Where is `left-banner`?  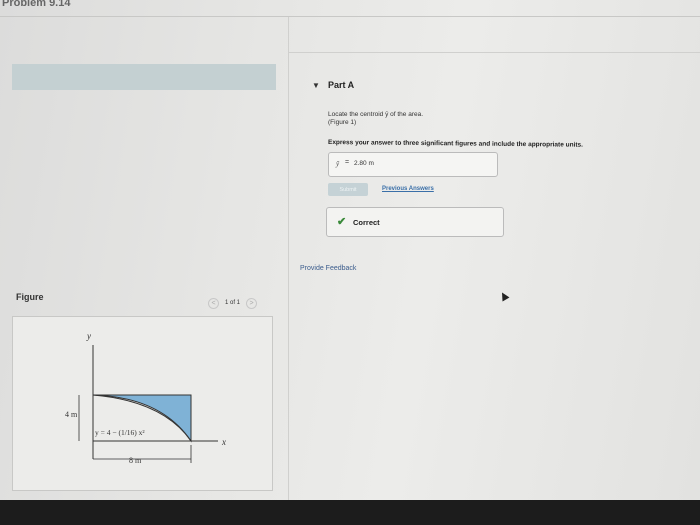 left-banner is located at coordinates (144, 77).